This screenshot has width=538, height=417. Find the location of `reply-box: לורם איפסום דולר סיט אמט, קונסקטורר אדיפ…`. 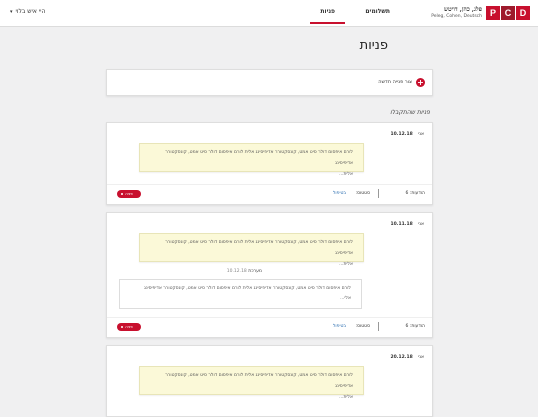

reply-box: לורם איפסום דולר סיט אמט, קונסקטורר אדיפ… is located at coordinates (240, 294).